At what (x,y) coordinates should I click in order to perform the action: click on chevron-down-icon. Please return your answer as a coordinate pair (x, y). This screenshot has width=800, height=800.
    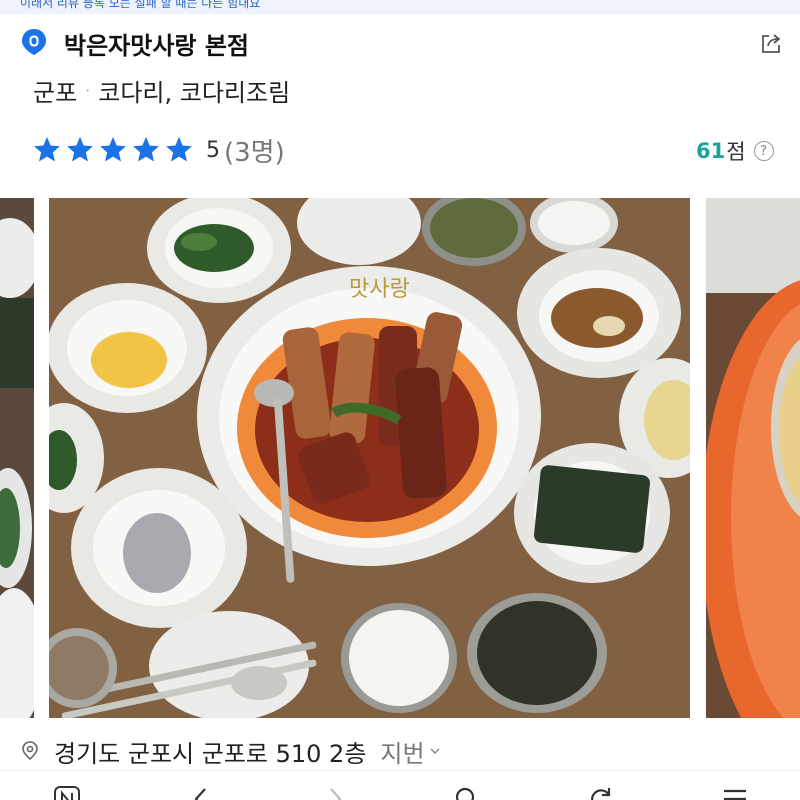
    Looking at the image, I should click on (435, 751).